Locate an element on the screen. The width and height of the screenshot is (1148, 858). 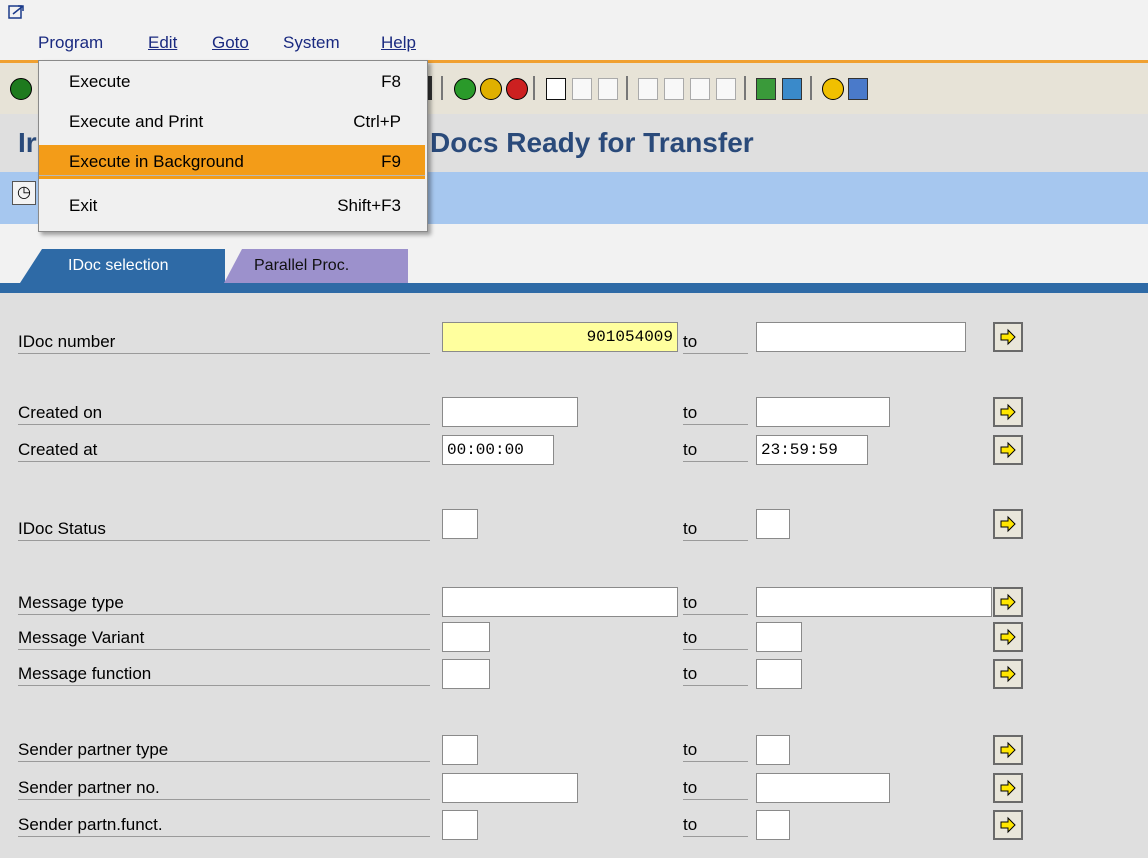
created-at-from-input: 00:00:00 is located at coordinates (498, 450).